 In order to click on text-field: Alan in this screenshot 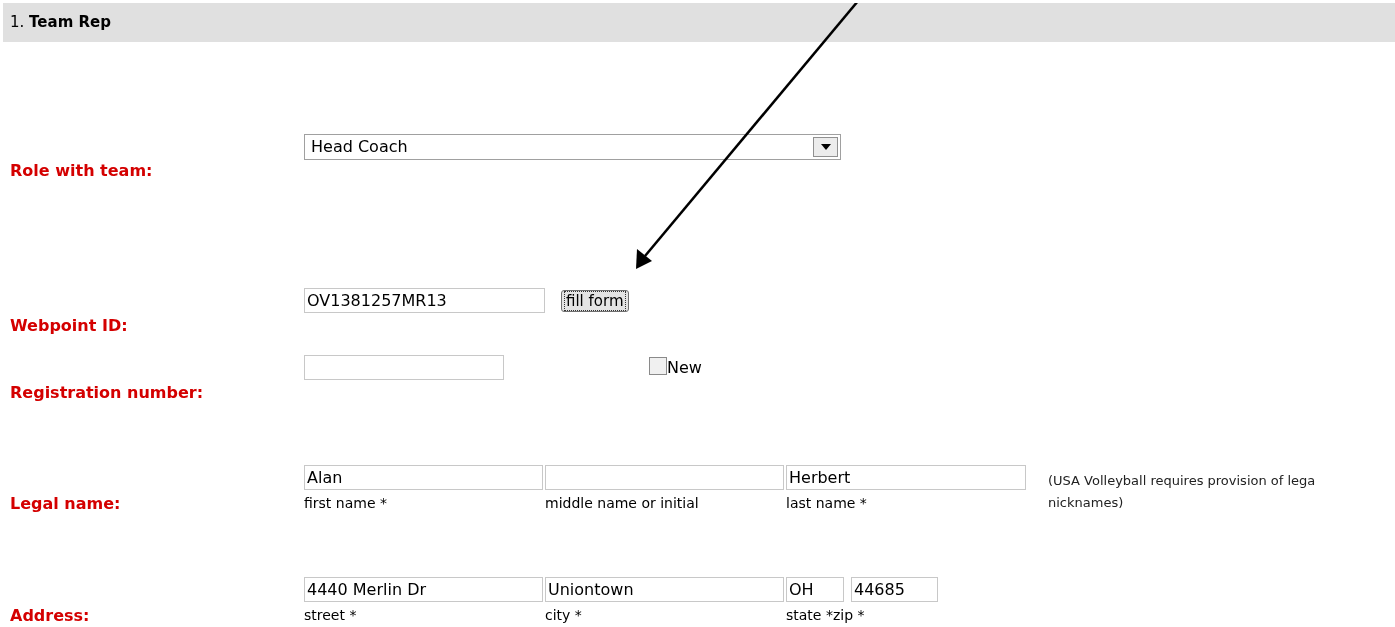, I will do `click(423, 477)`.